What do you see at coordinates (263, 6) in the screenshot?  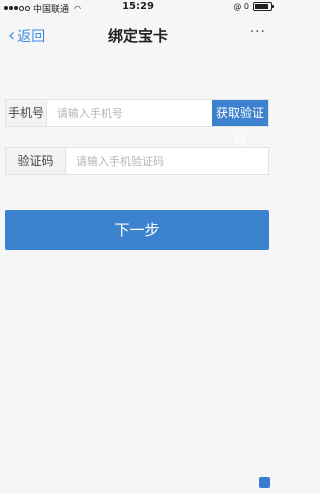 I see `battery-icon` at bounding box center [263, 6].